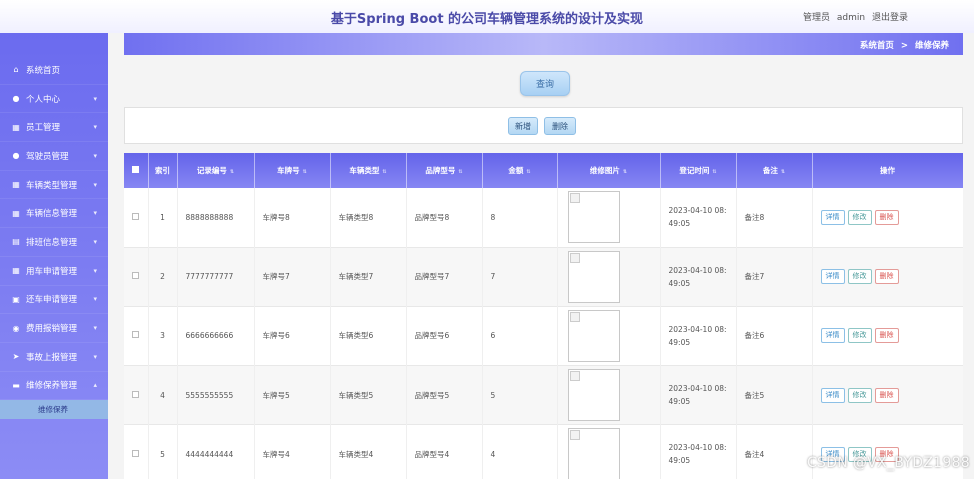 The image size is (974, 479). I want to click on sidebar-item-label: 维修保养管理, so click(52, 386).